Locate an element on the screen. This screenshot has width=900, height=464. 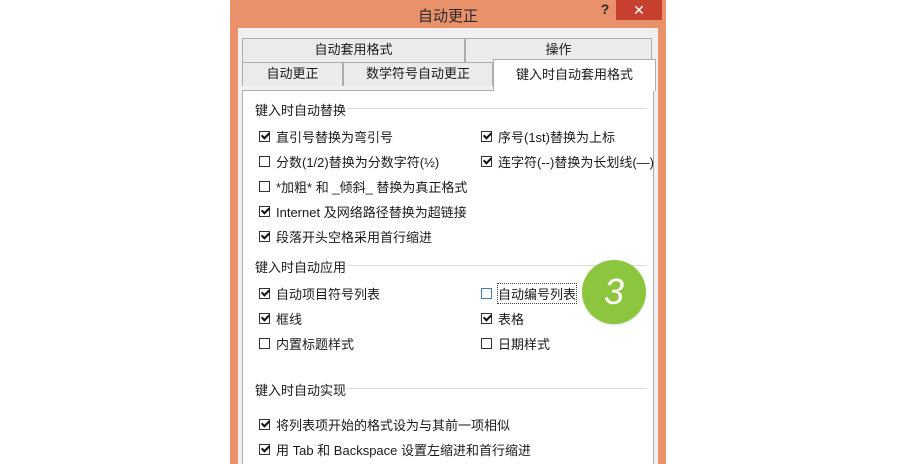
option-hyperlinks: Internet 及网络路径替换为超链接 is located at coordinates (363, 211).